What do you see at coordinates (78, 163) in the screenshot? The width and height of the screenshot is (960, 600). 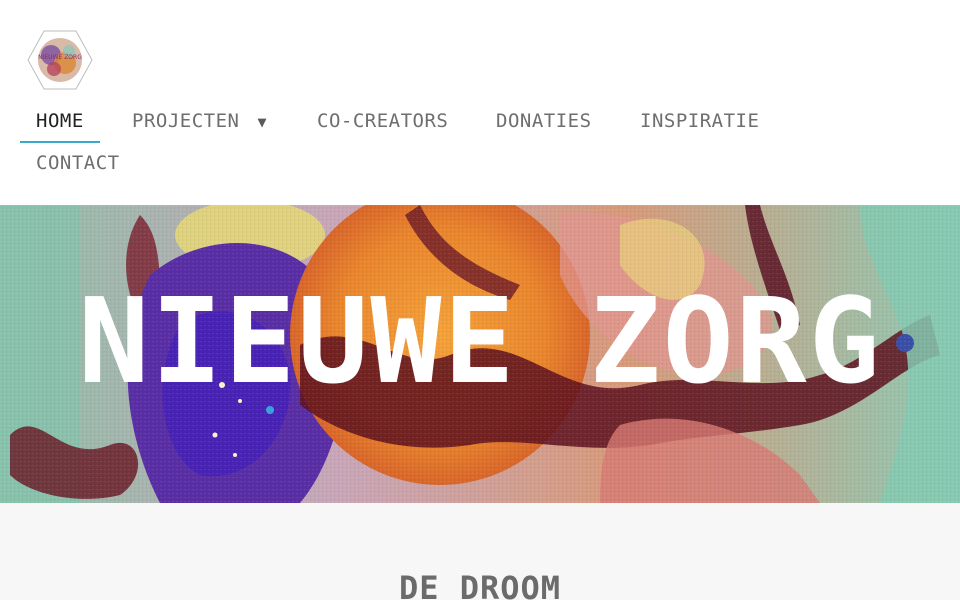 I see `nav-item-contact: CONTACT` at bounding box center [78, 163].